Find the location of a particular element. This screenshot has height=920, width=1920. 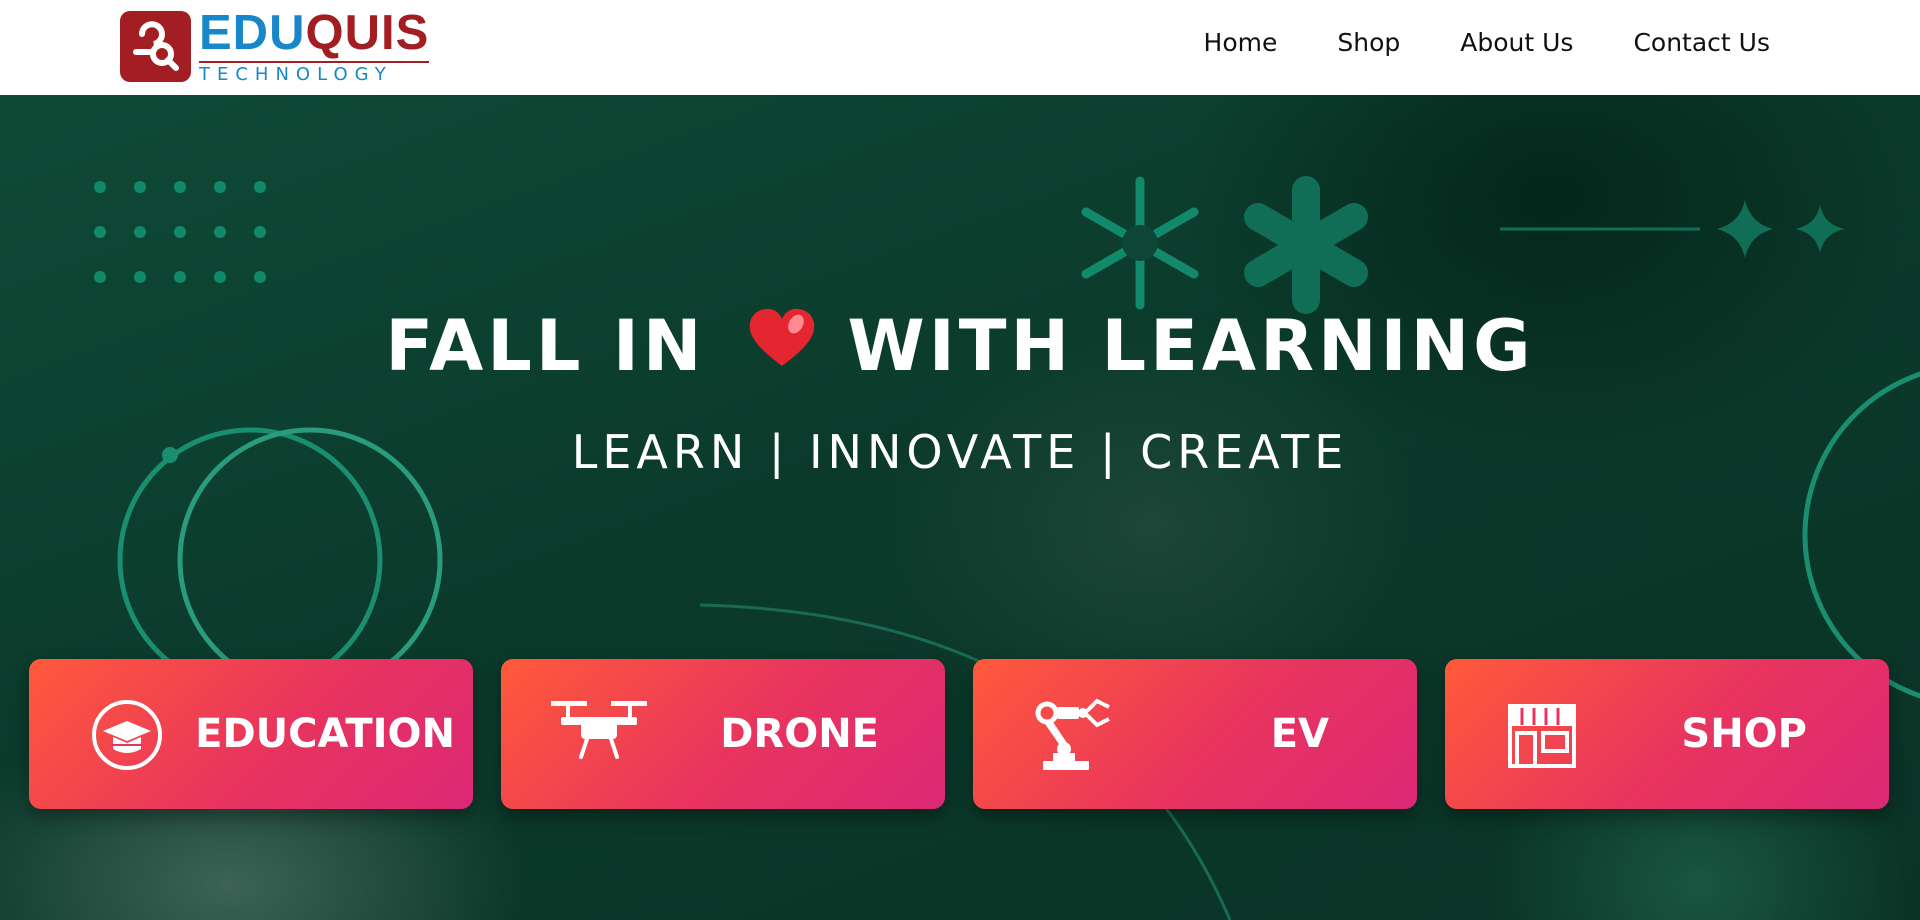

logo-word-part2: QUIS is located at coordinates (367, 32).